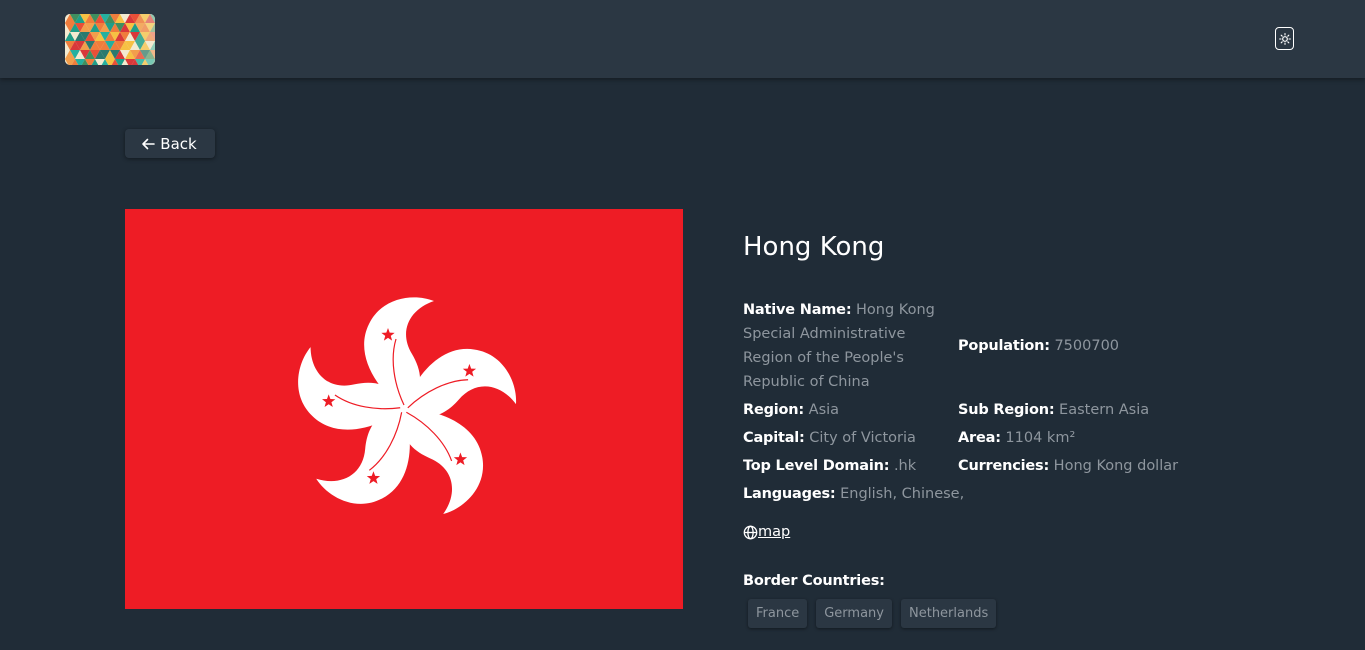  I want to click on border-countries-title: Border Countries:, so click(814, 581).